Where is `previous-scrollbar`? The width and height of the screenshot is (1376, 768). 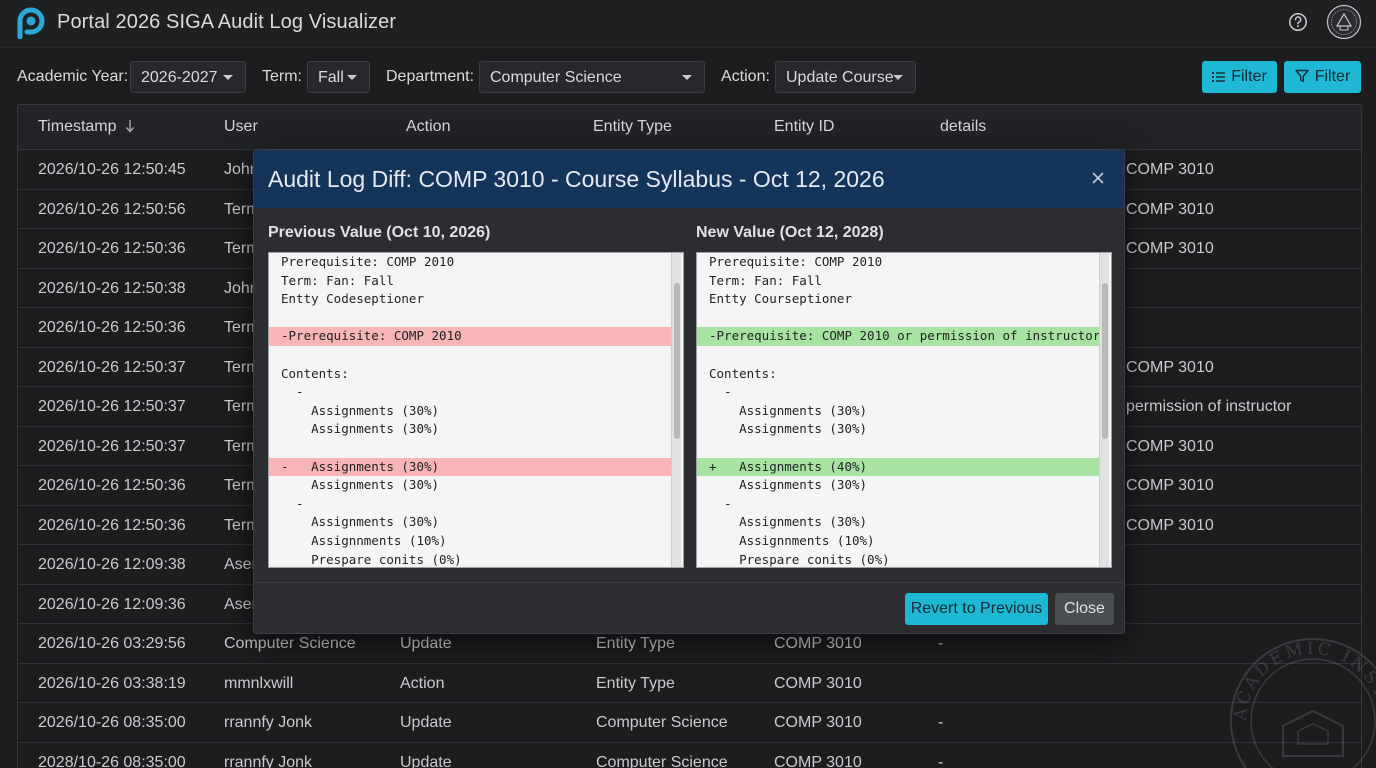
previous-scrollbar is located at coordinates (676, 410).